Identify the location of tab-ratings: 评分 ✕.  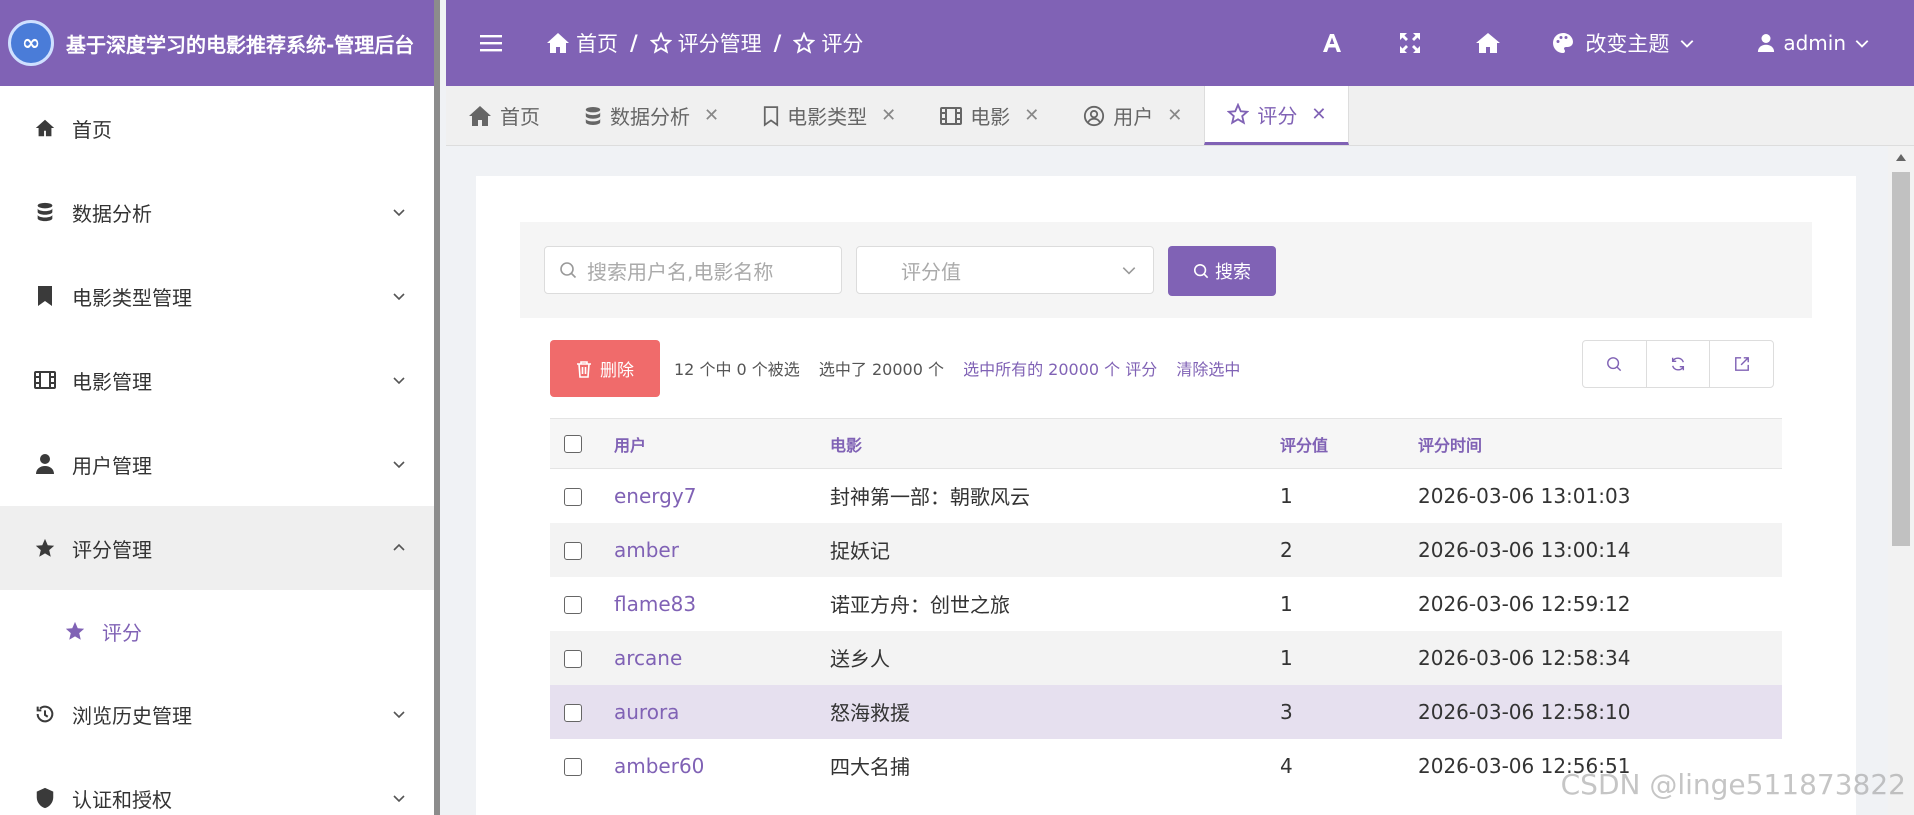
(1277, 115).